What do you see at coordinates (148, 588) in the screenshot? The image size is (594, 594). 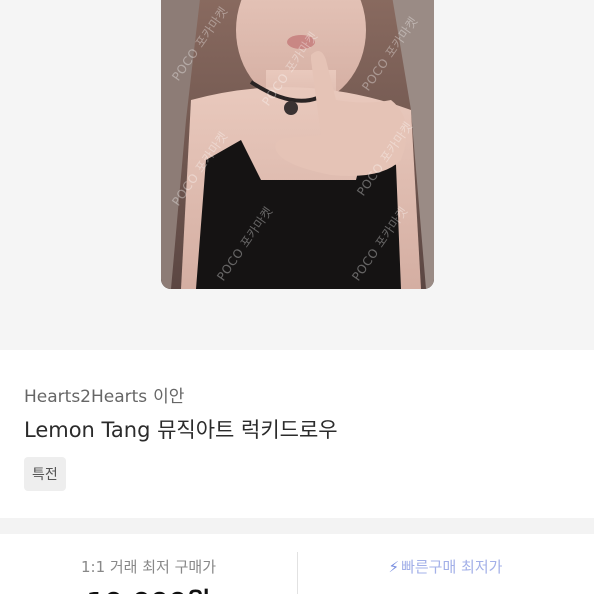 I see `direct-price-value: 10,000원` at bounding box center [148, 588].